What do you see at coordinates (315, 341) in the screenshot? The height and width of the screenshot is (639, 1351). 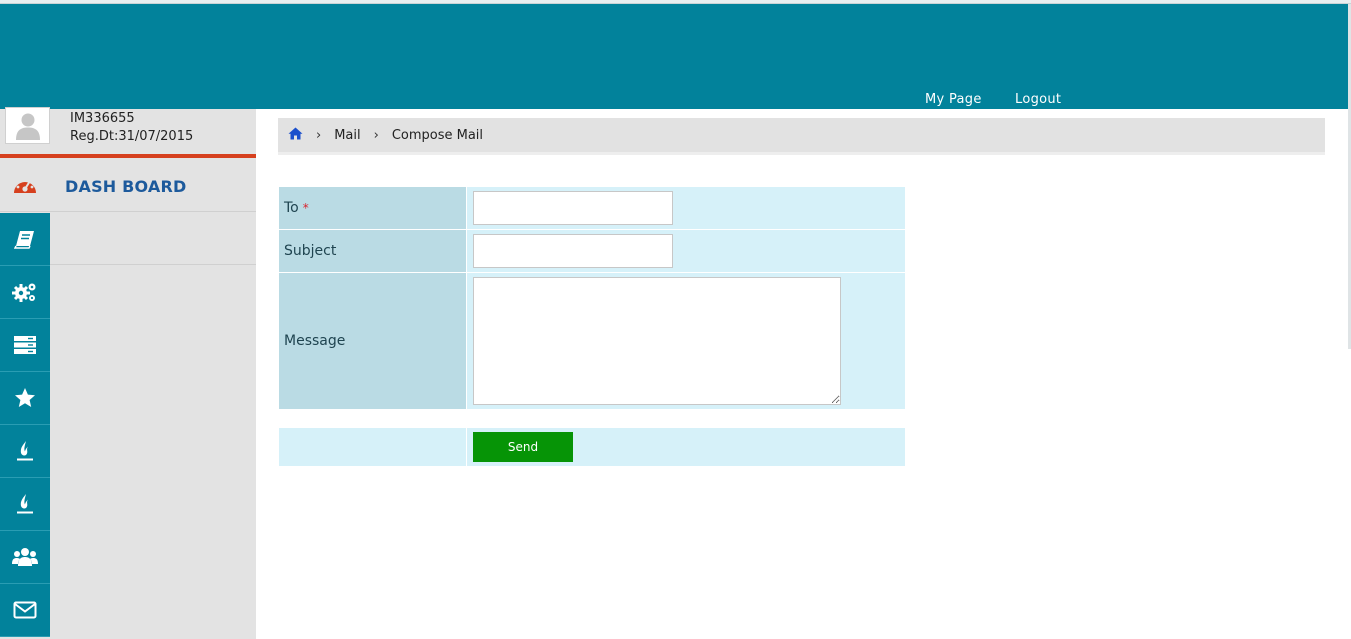 I see `message-label: Message` at bounding box center [315, 341].